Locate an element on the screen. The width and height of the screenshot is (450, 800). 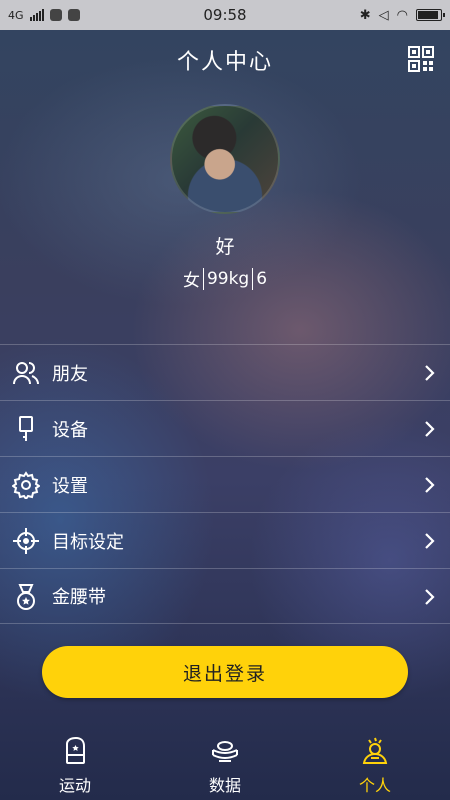
gear-icon is located at coordinates (26, 485).